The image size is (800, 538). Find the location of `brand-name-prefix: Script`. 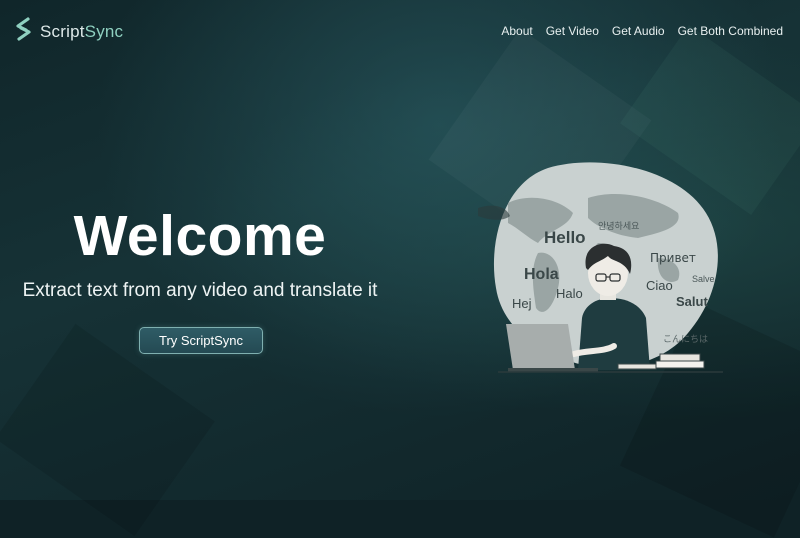

brand-name-prefix: Script is located at coordinates (62, 31).